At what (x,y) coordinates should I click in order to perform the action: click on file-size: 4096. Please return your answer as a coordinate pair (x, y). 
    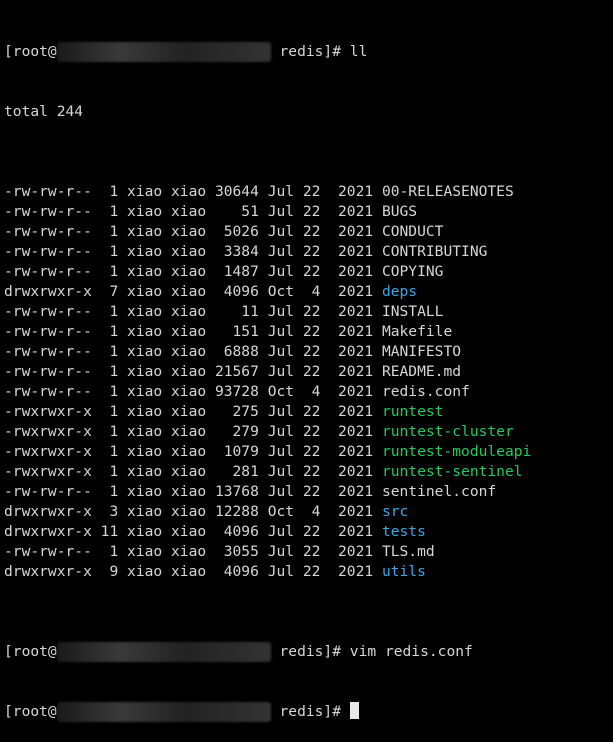
    Looking at the image, I should click on (236, 531).